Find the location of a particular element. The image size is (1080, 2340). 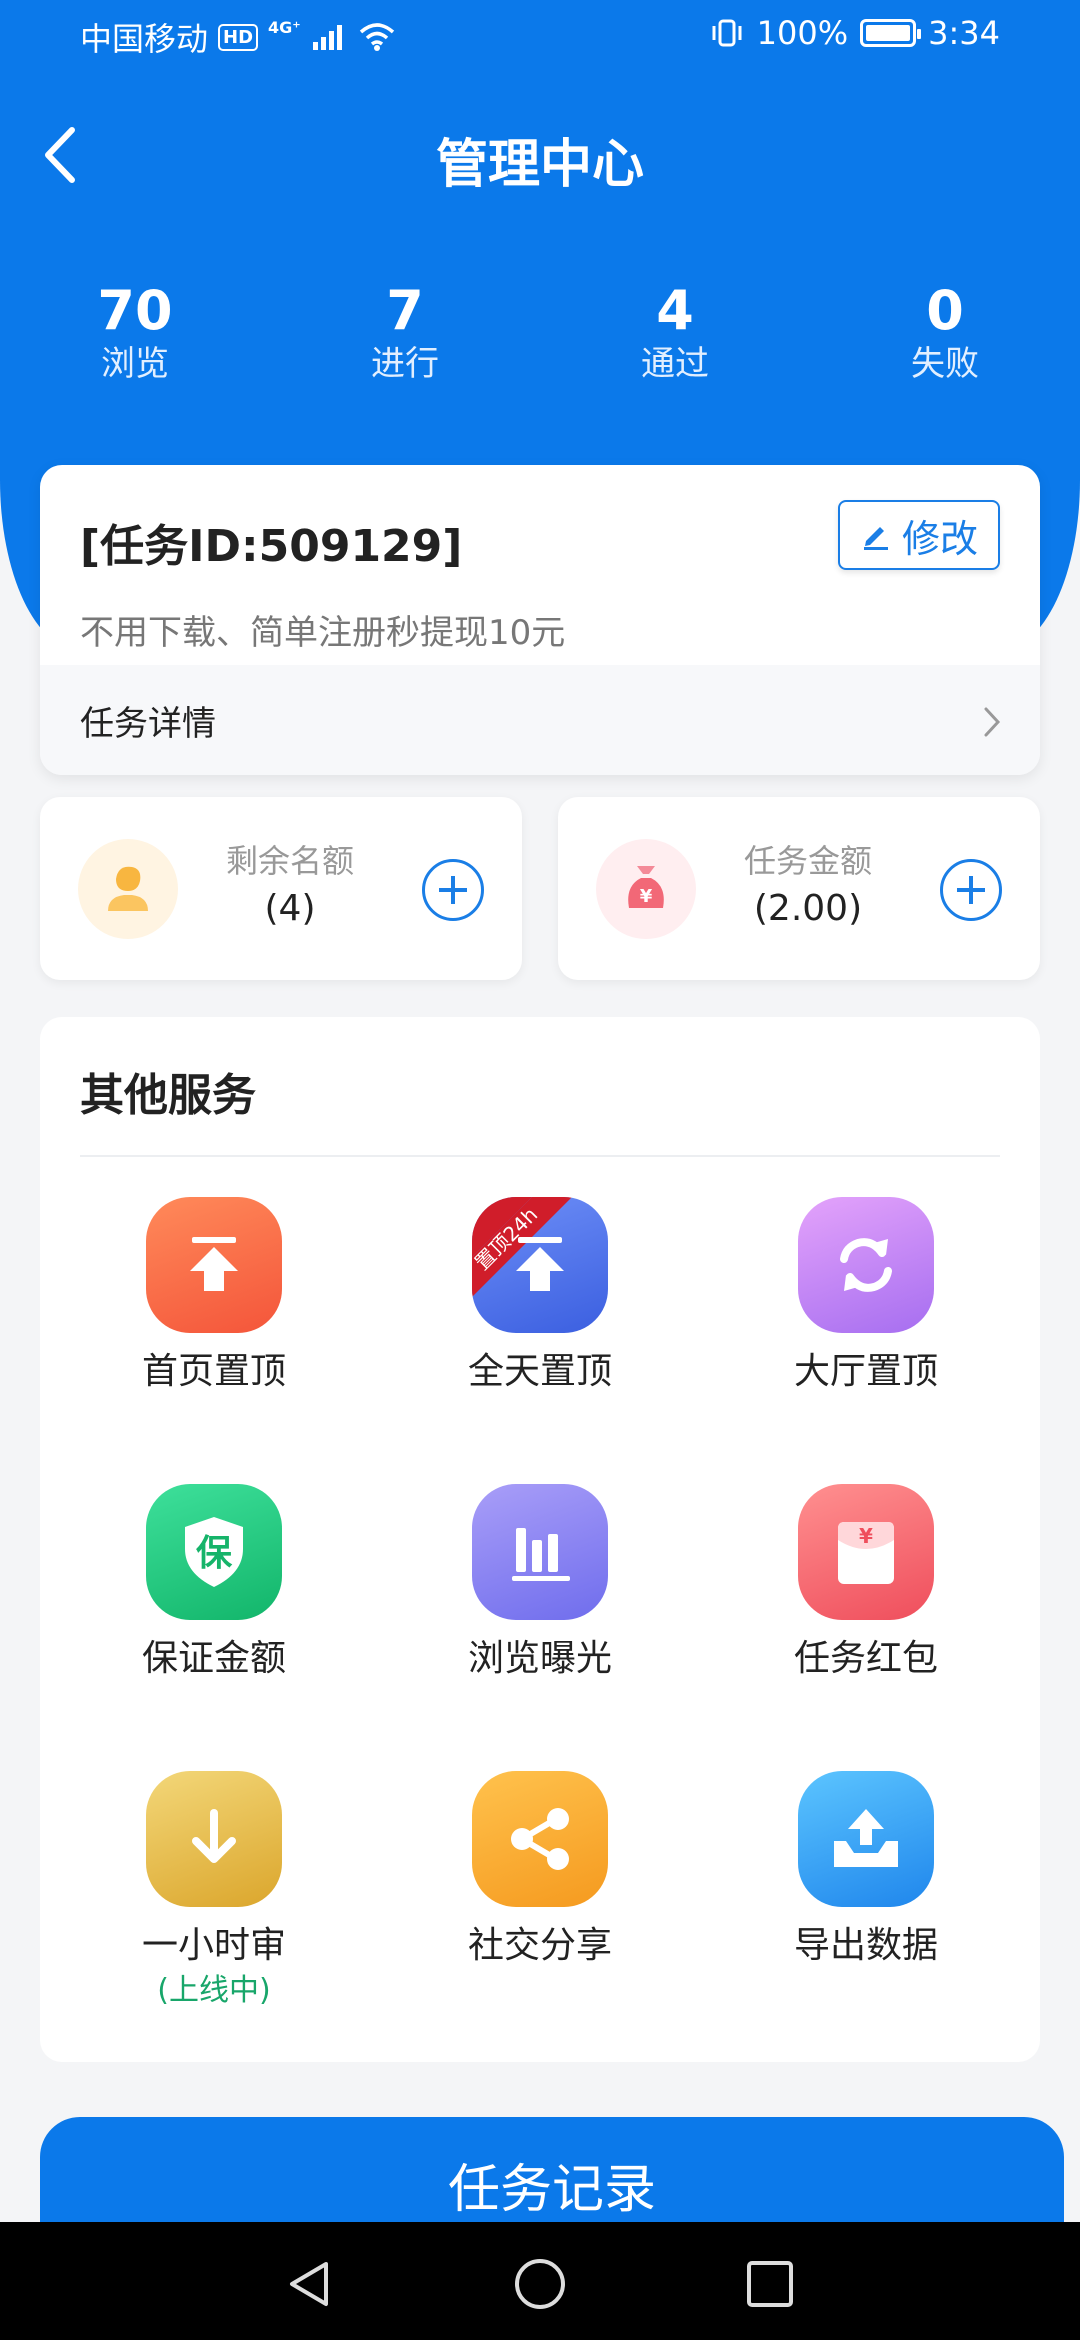

chevron-right-icon is located at coordinates (992, 722).